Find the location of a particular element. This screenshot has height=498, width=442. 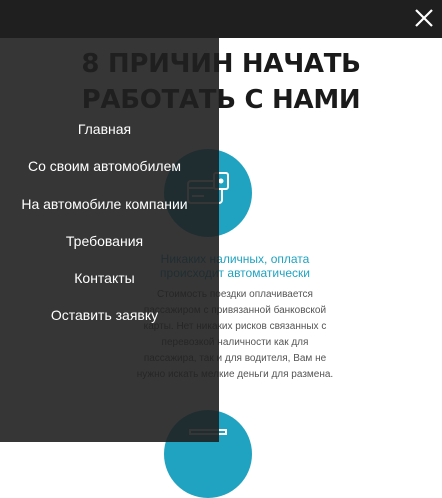

close-icon is located at coordinates (424, 18).